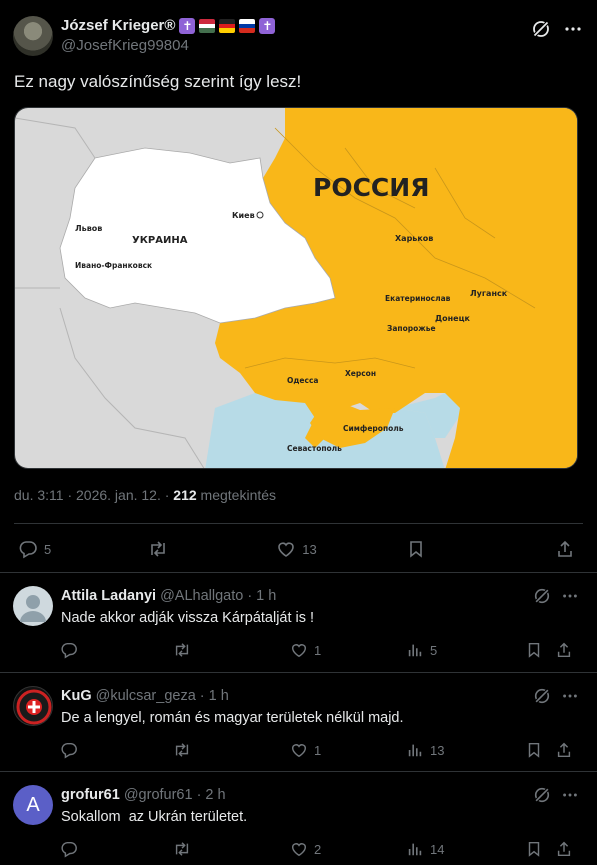 Image resolution: width=597 pixels, height=865 pixels. Describe the element at coordinates (373, 428) in the screenshot. I see `map-label-simferopol: Симферополь` at that location.